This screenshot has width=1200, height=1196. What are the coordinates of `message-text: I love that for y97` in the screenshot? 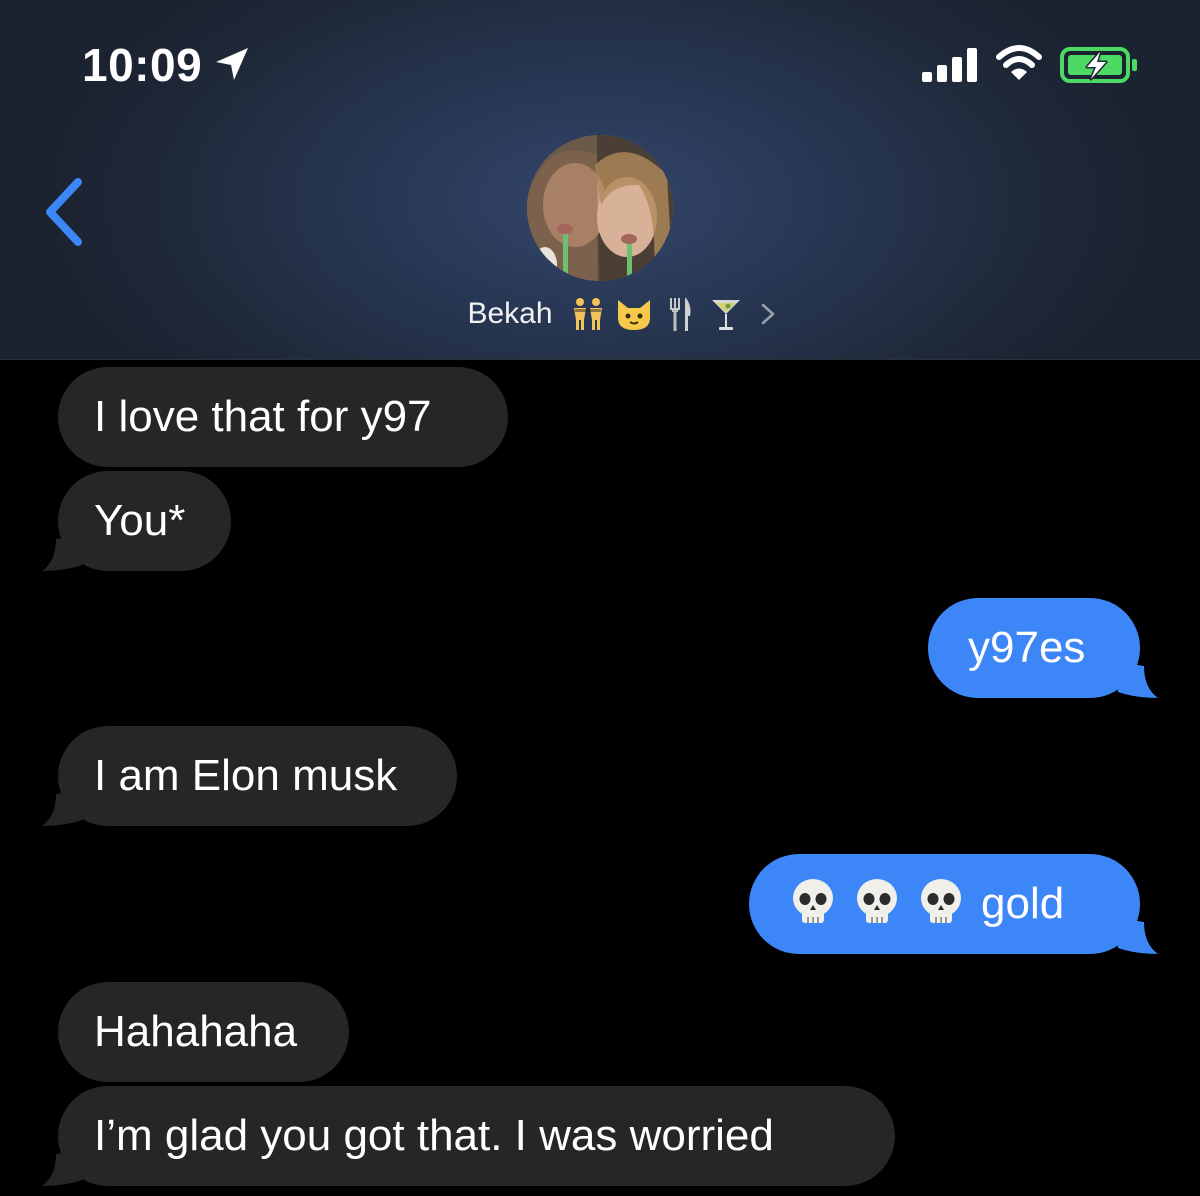 It's located at (263, 416).